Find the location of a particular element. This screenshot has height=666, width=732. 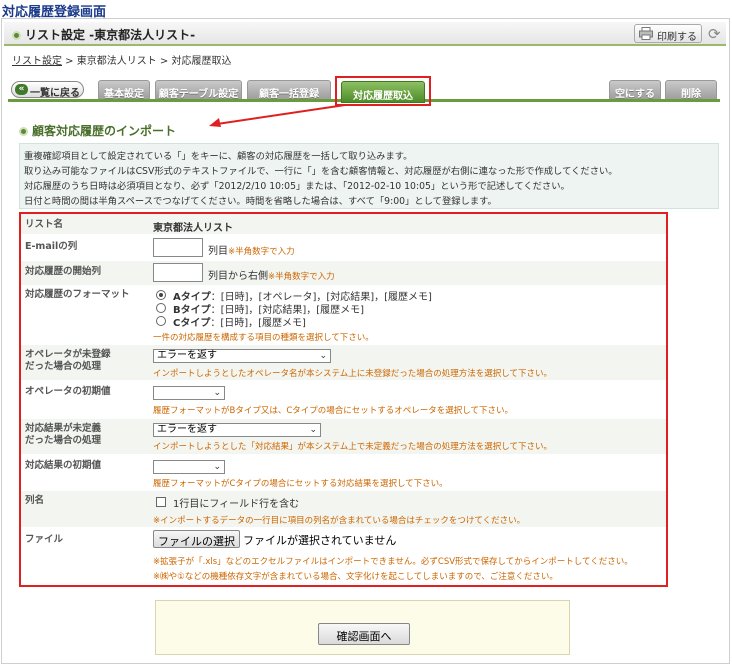

operator-unregistered-select: エラーを返す ⌄ is located at coordinates (242, 356).